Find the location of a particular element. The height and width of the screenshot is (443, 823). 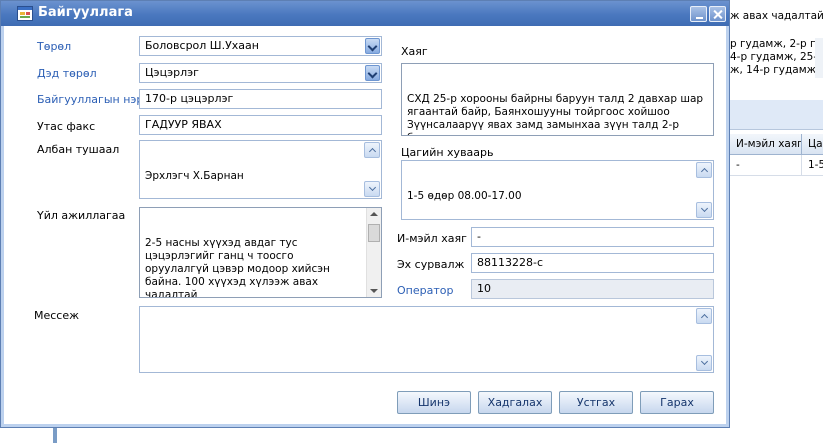

type-label: Төрөл is located at coordinates (54, 46).